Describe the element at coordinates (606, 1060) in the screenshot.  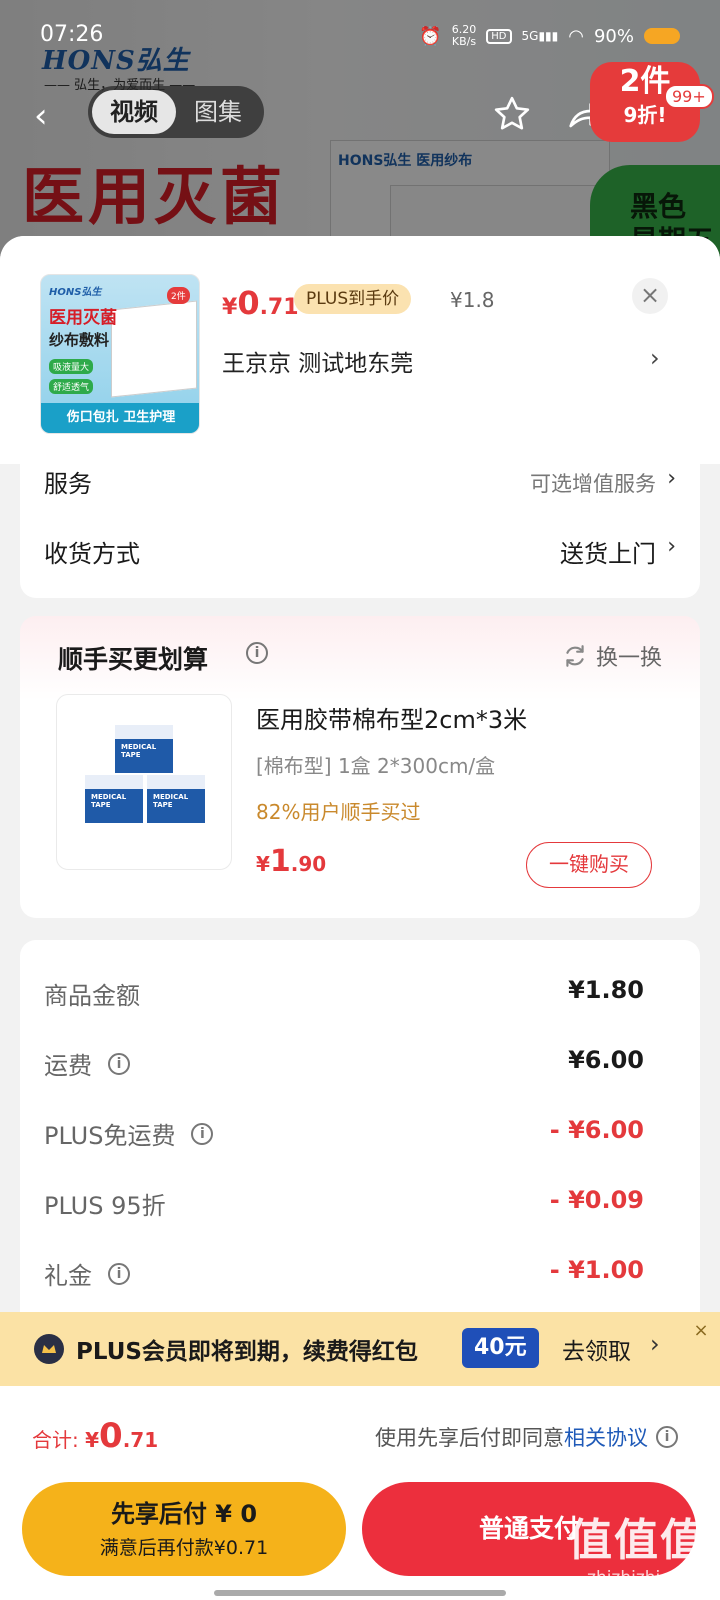
I see `summary-value: ¥6.00` at that location.